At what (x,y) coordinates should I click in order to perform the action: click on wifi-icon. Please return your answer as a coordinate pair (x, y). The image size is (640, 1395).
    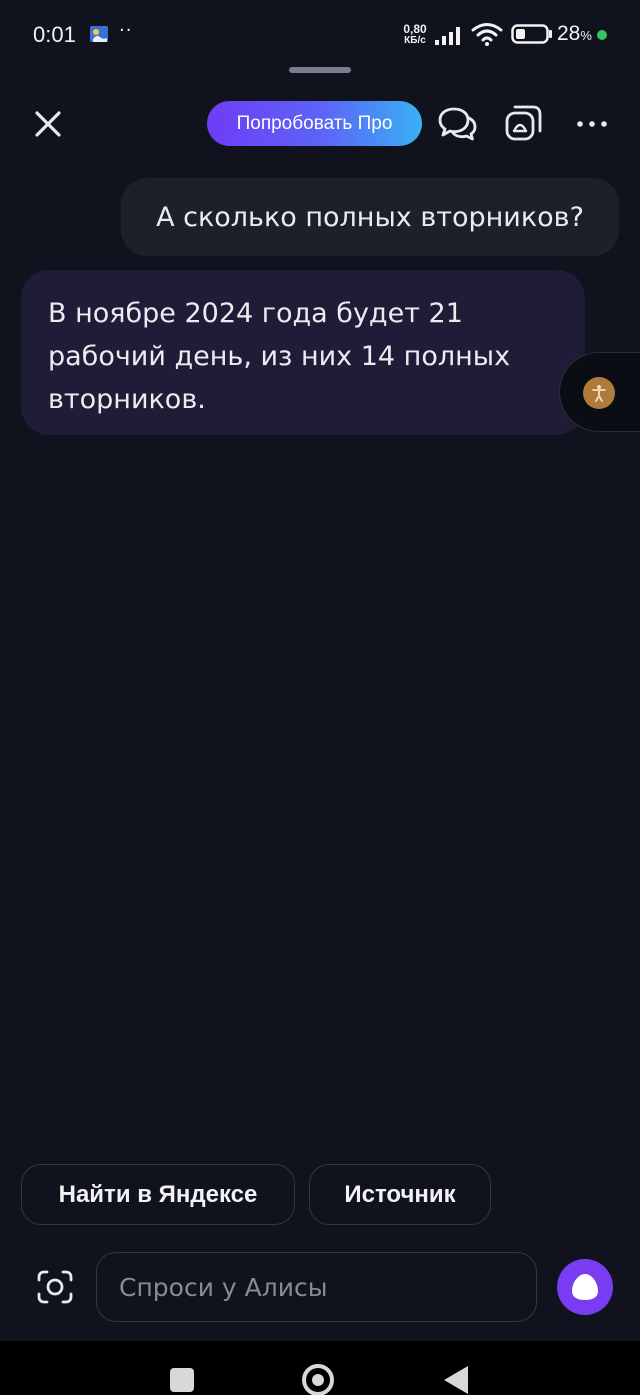
    Looking at the image, I should click on (487, 34).